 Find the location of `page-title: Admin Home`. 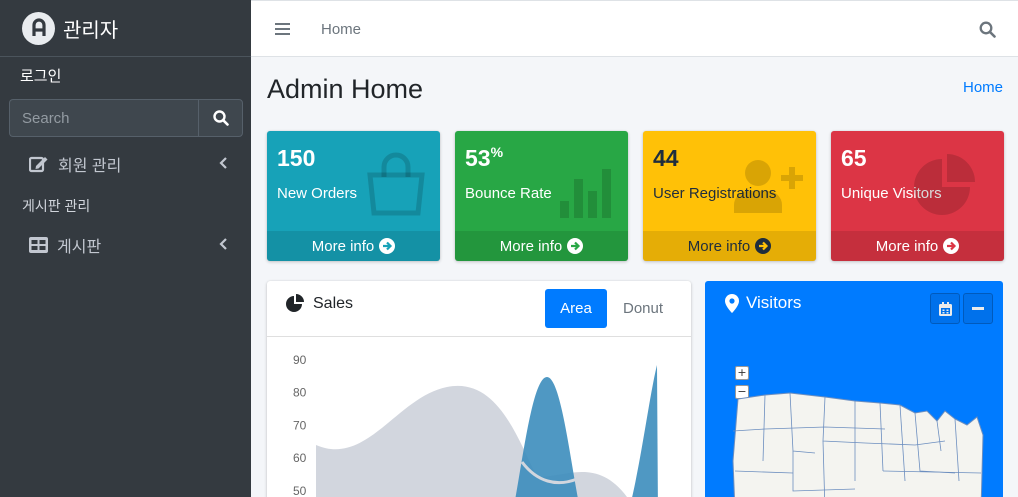

page-title: Admin Home is located at coordinates (345, 89).